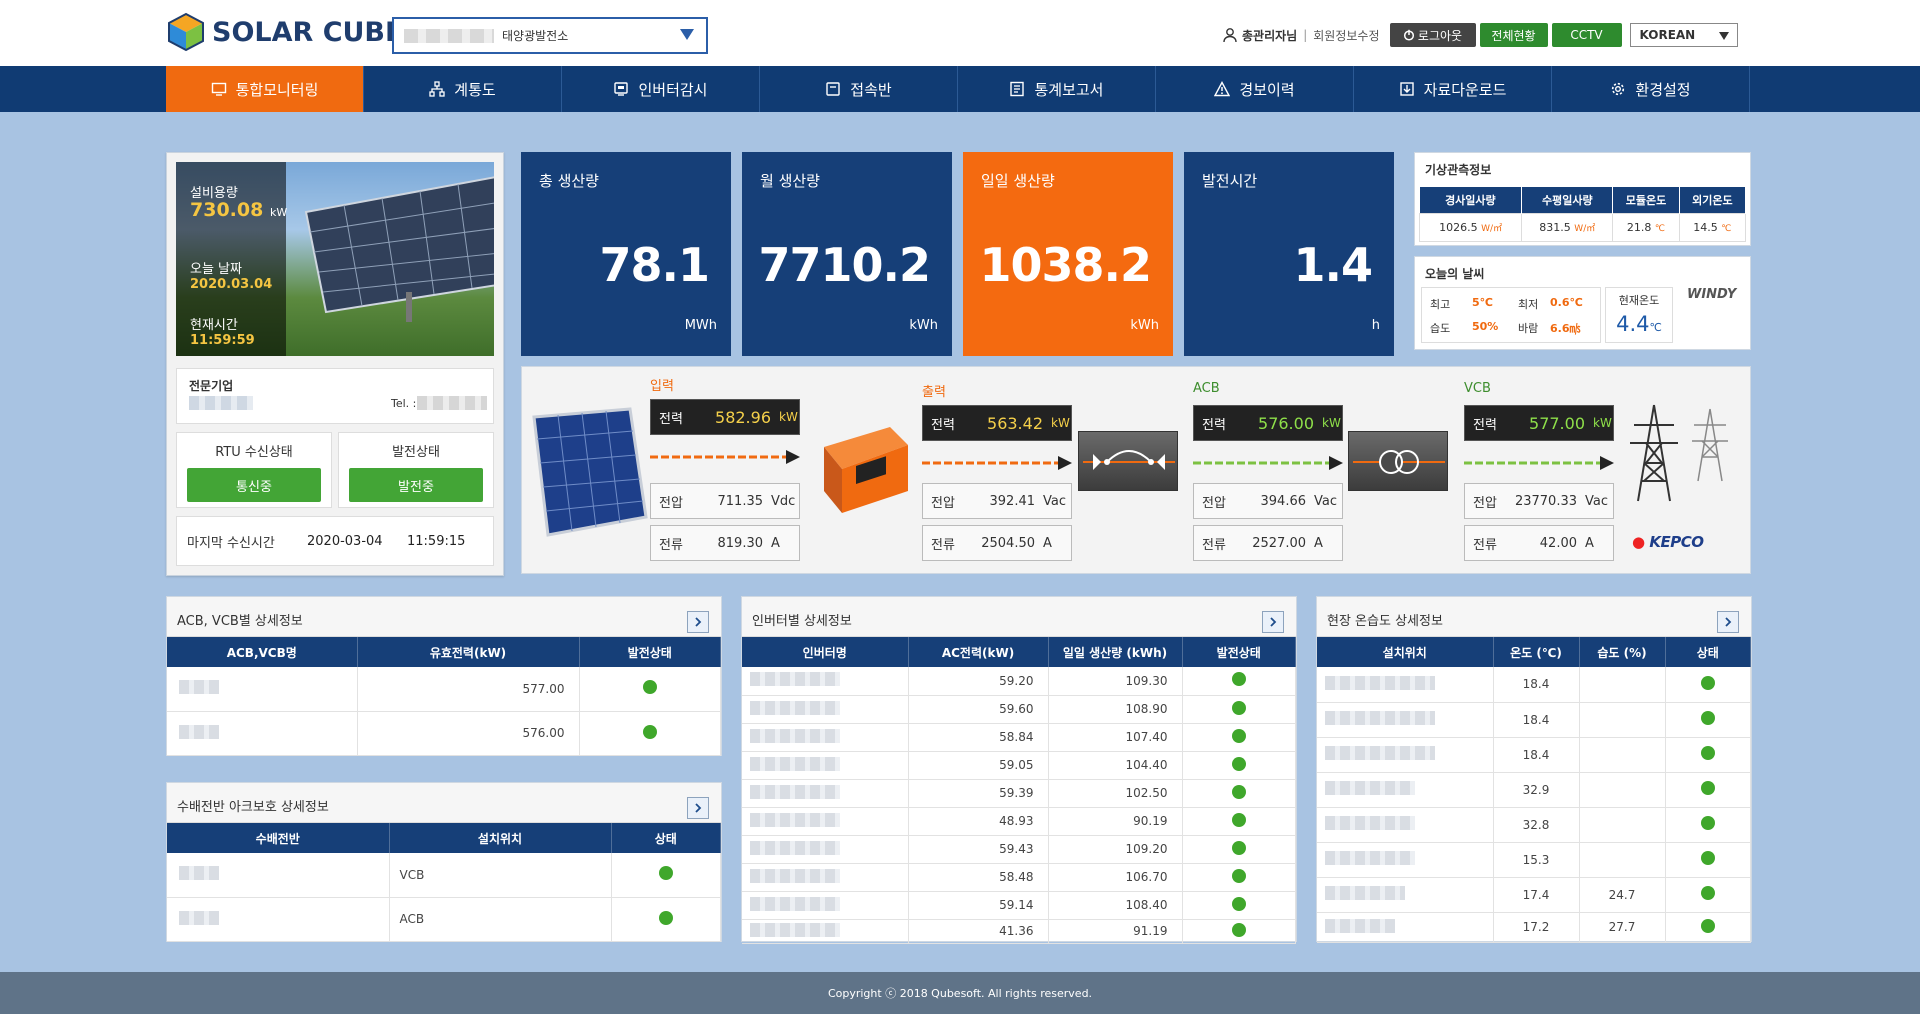  What do you see at coordinates (1513, 35) in the screenshot?
I see `overall-status-button: 전체현황` at bounding box center [1513, 35].